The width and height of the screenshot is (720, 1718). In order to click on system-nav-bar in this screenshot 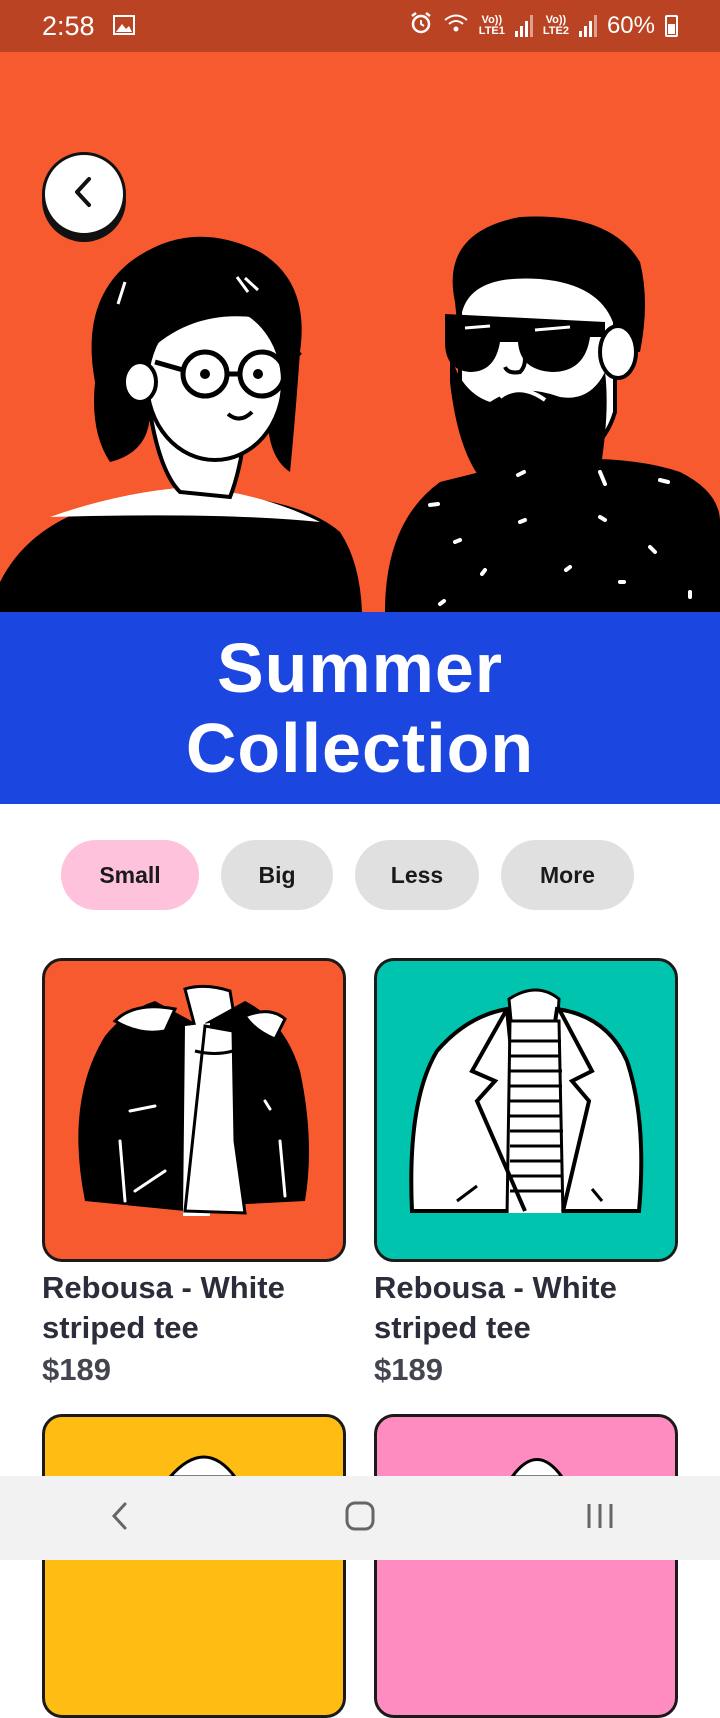, I will do `click(360, 1518)`.